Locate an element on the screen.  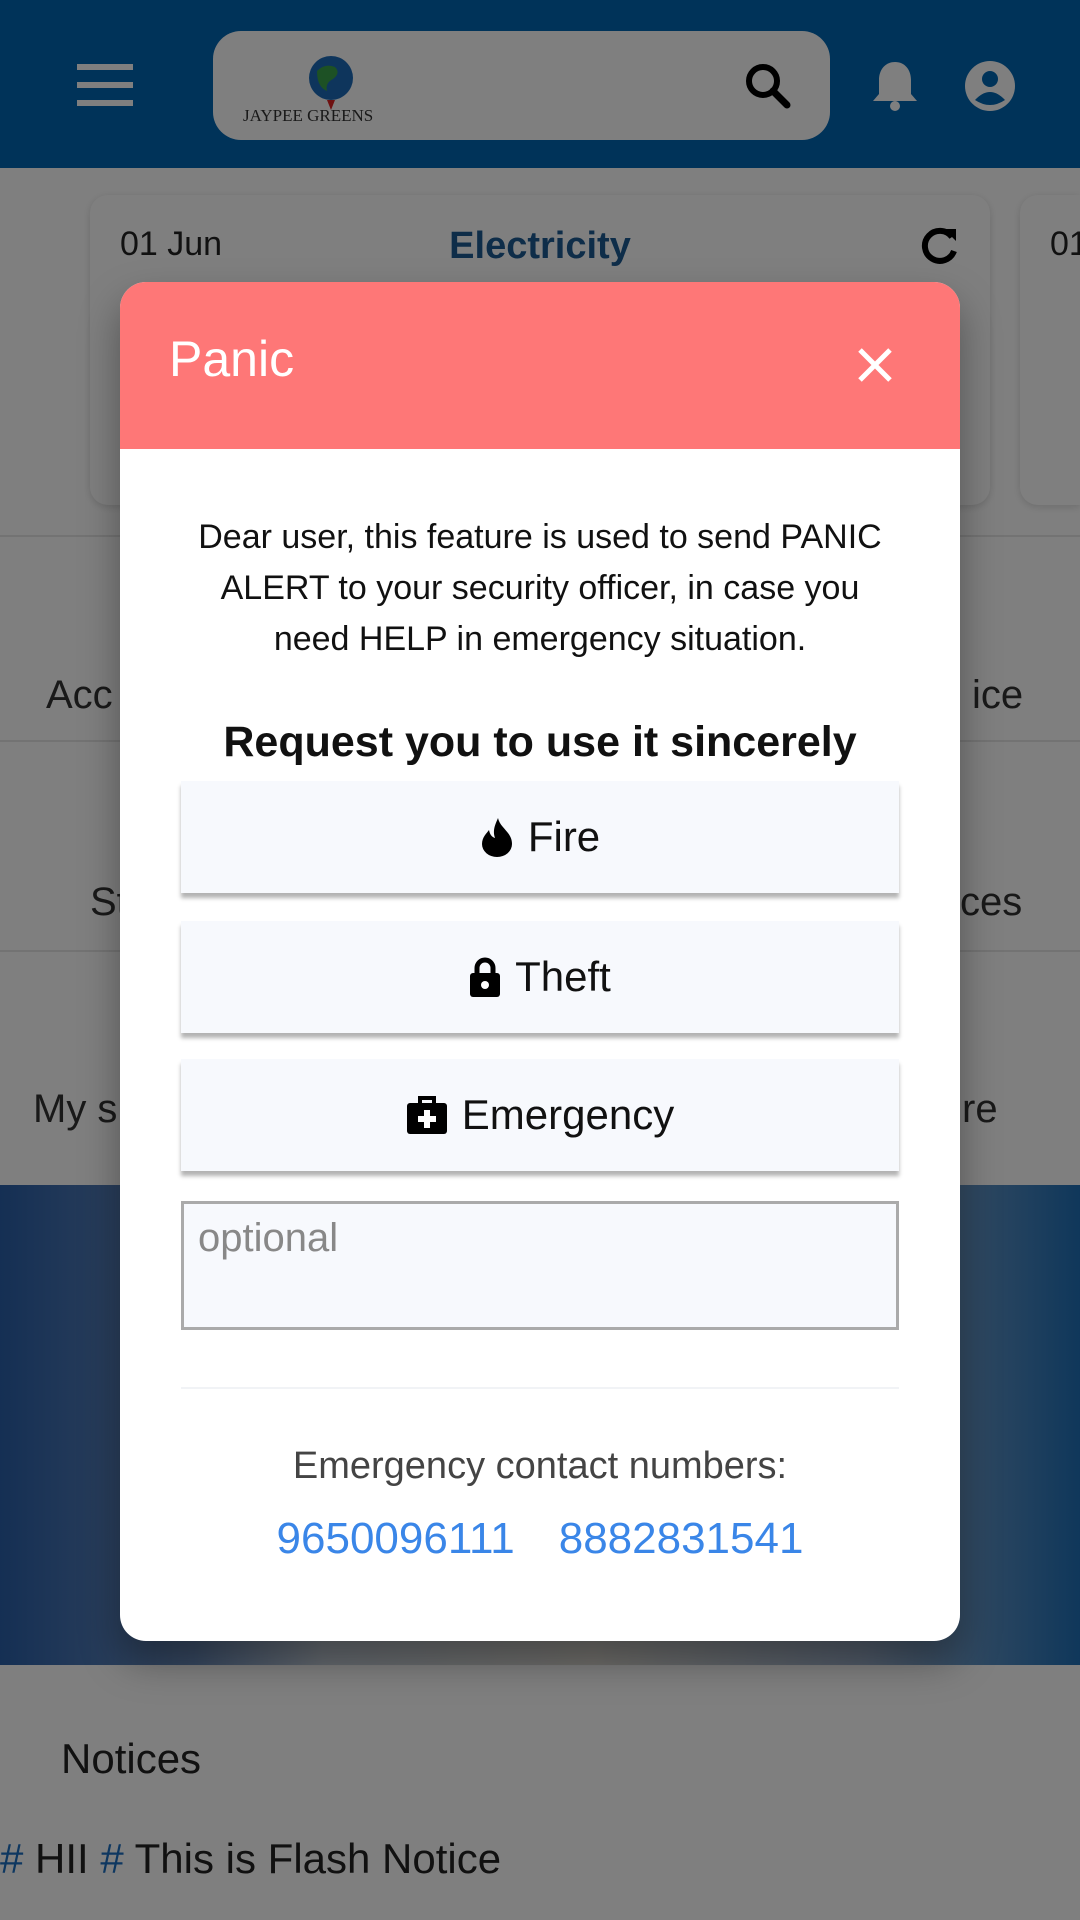
fire-label: Fire is located at coordinates (564, 836).